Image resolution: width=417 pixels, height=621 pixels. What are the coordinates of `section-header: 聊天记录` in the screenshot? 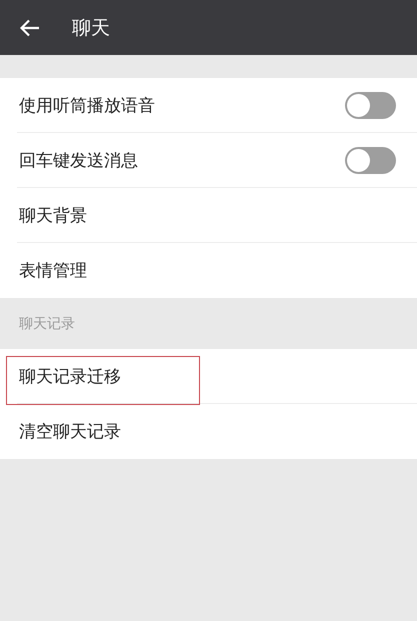 It's located at (47, 323).